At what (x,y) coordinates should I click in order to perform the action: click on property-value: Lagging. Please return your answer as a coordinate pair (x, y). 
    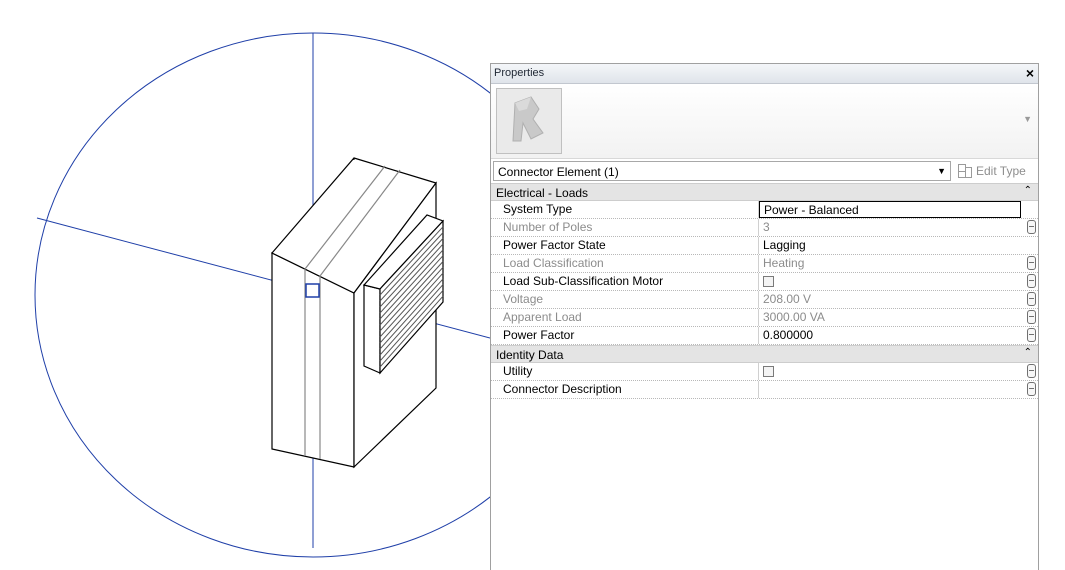
    Looking at the image, I should click on (890, 245).